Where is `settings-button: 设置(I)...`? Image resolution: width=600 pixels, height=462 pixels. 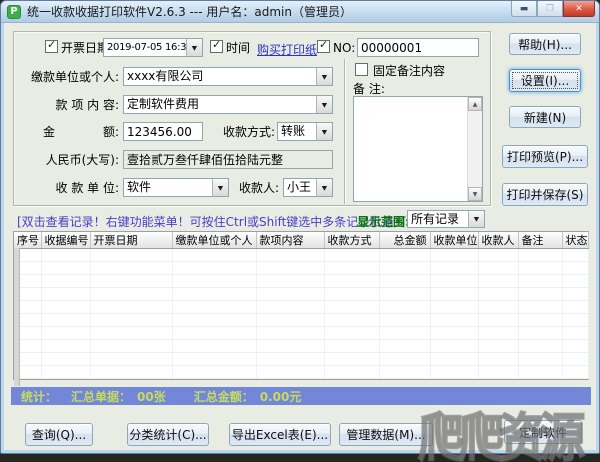 settings-button: 设置(I)... is located at coordinates (545, 80).